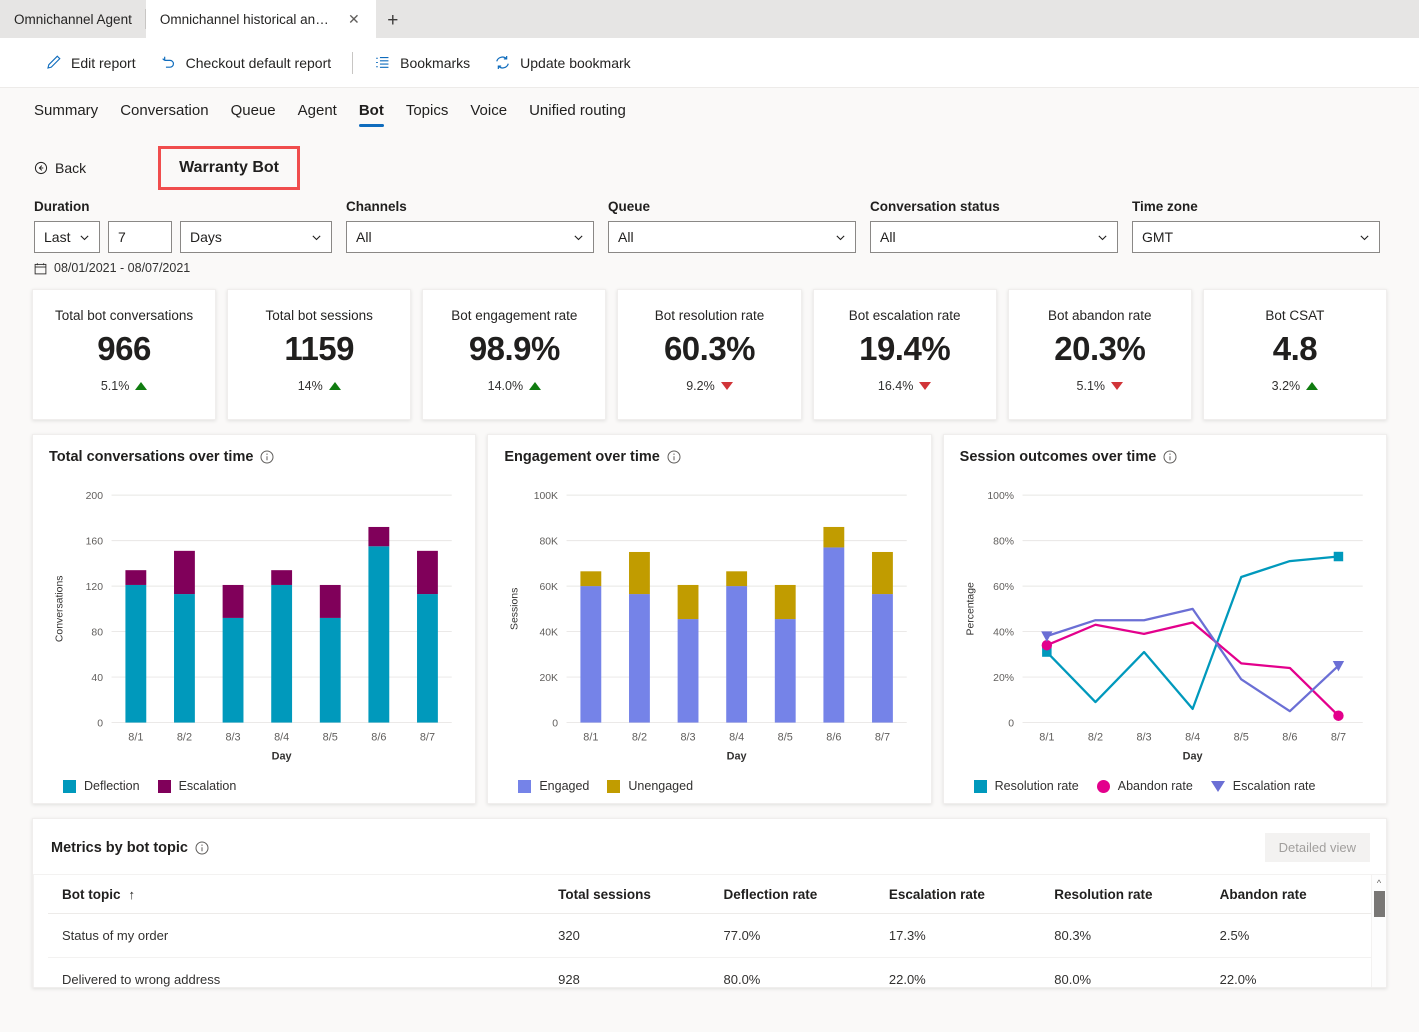 Image resolution: width=1419 pixels, height=1032 pixels. What do you see at coordinates (103, 62) in the screenshot?
I see `edit-report-label: Edit report` at bounding box center [103, 62].